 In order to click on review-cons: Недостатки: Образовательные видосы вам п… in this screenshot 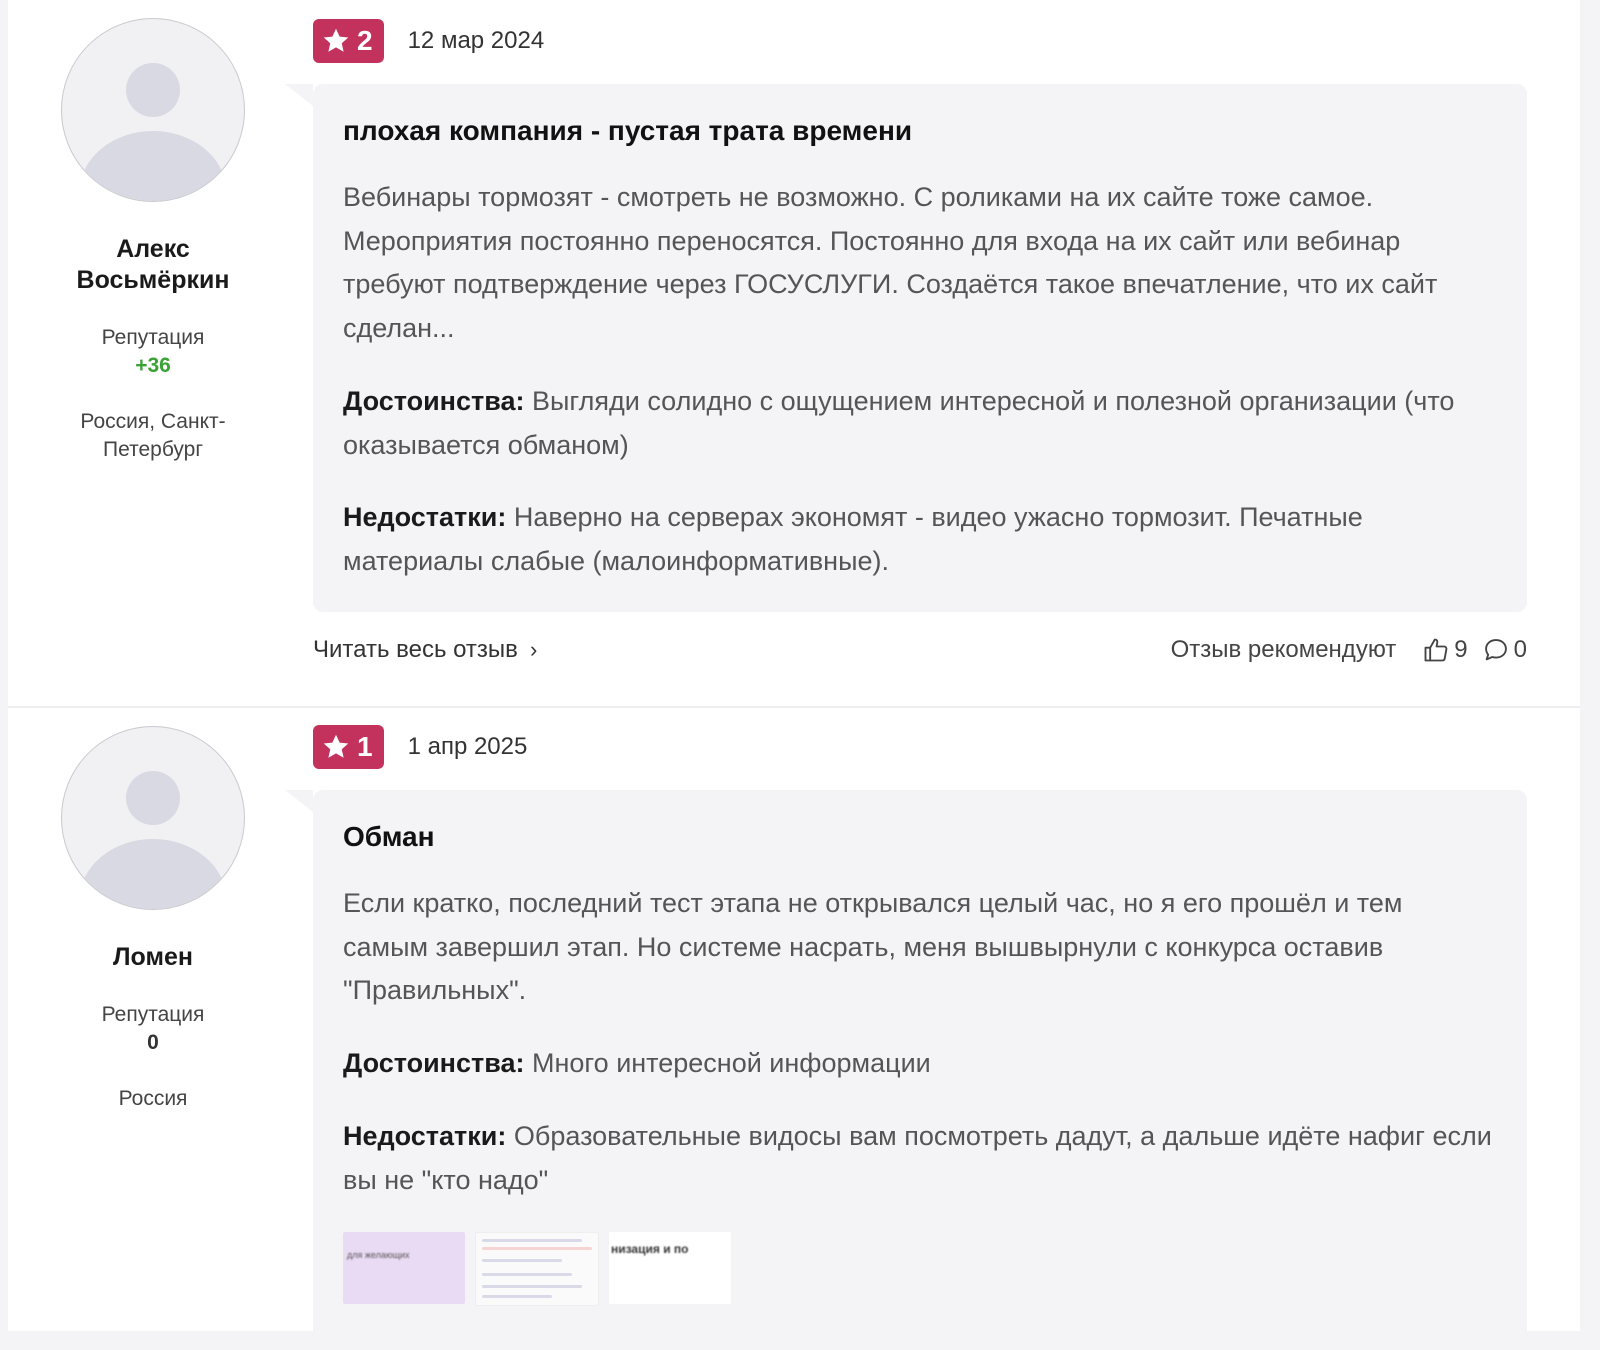, I will do `click(918, 1158)`.